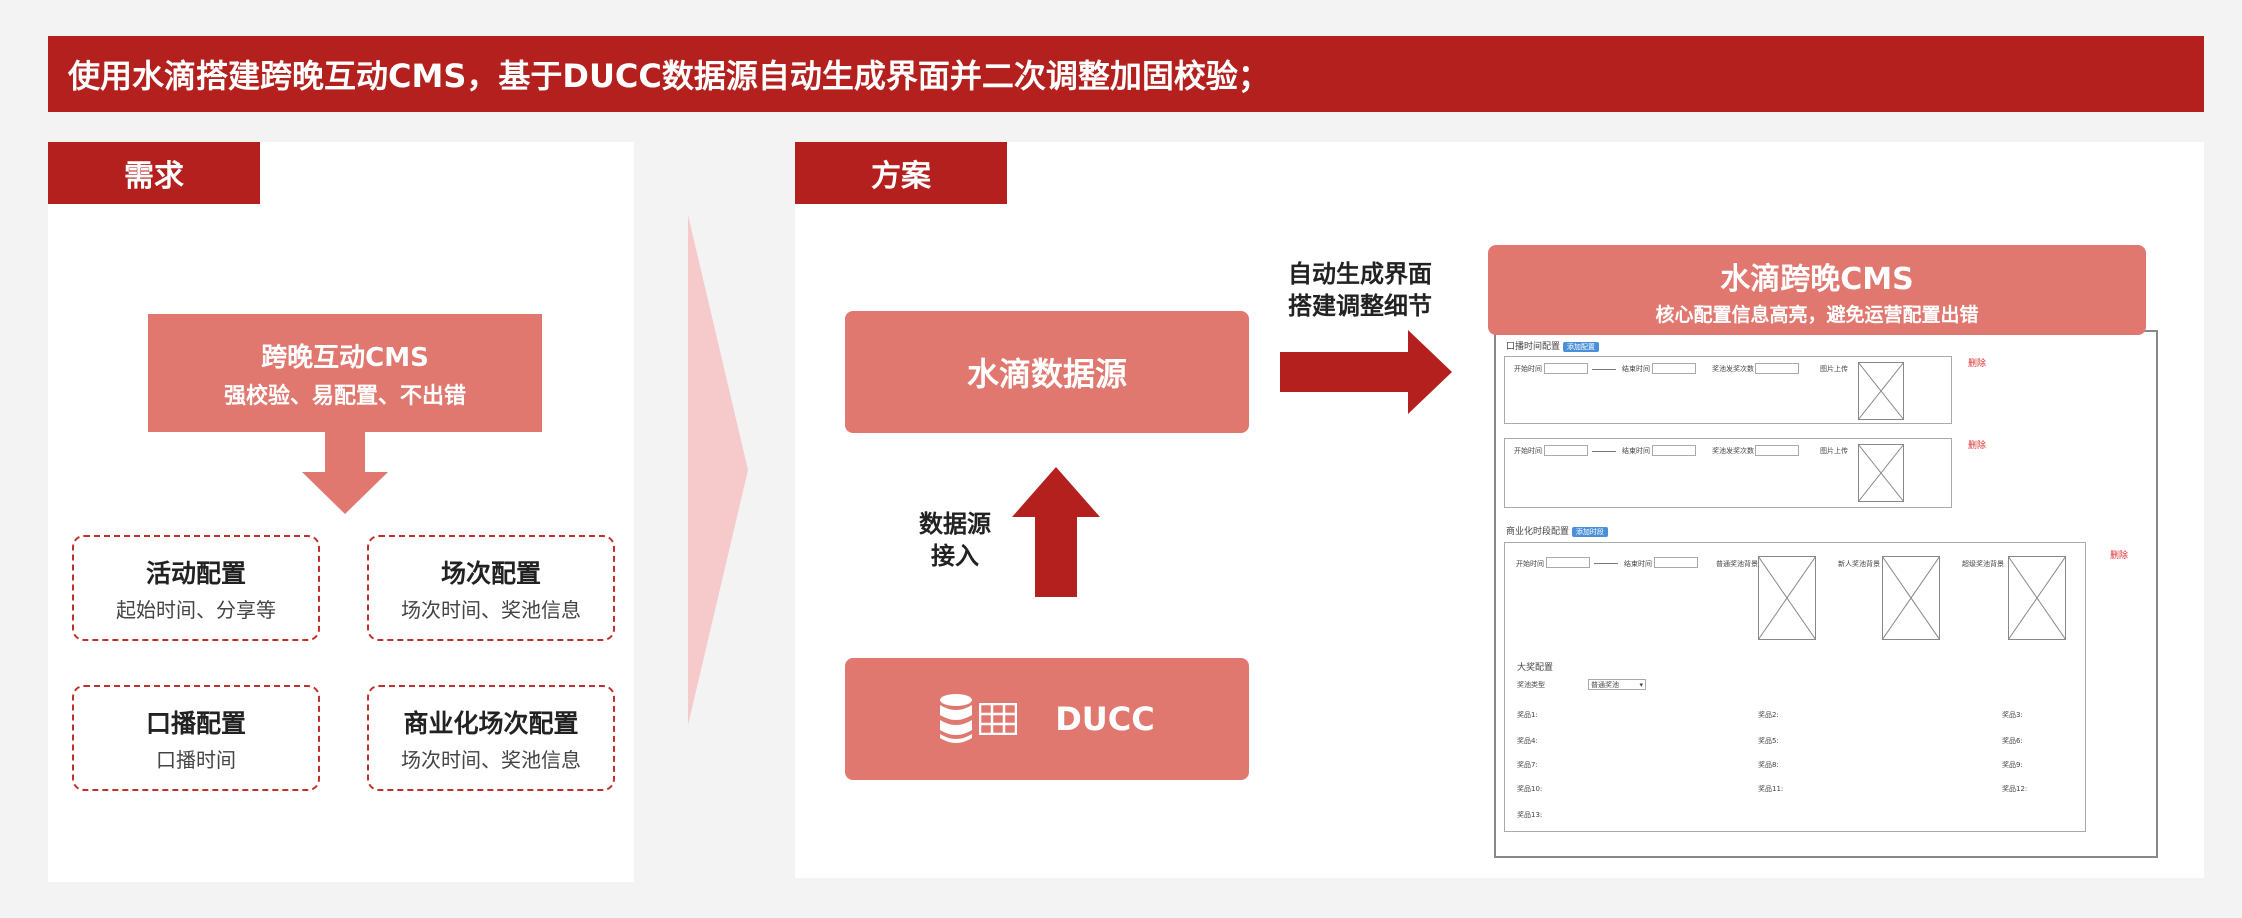  What do you see at coordinates (1817, 314) in the screenshot?
I see `cms-subtitle: 核心配置信息高亮，避免运营配置出错` at bounding box center [1817, 314].